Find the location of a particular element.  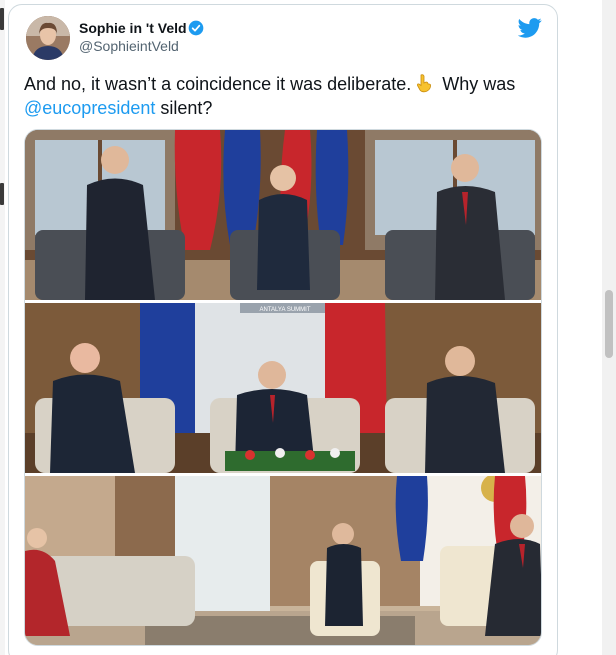

page-scrollbar is located at coordinates (609, 327).